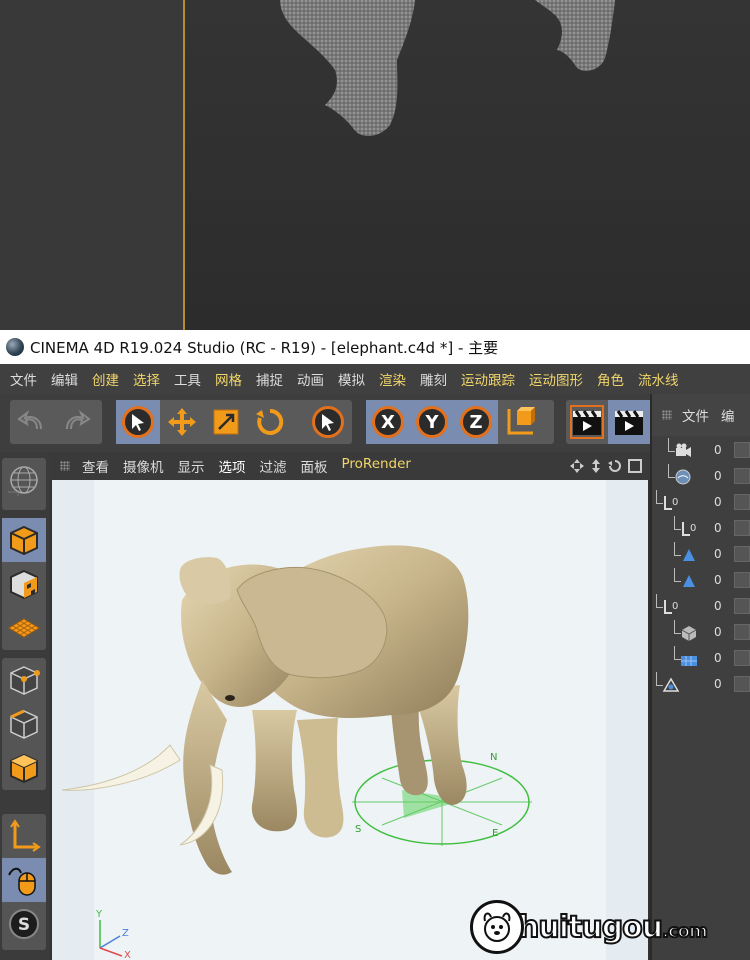 The image size is (750, 960). What do you see at coordinates (99, 914) in the screenshot?
I see `axis-y-label: Y` at bounding box center [99, 914].